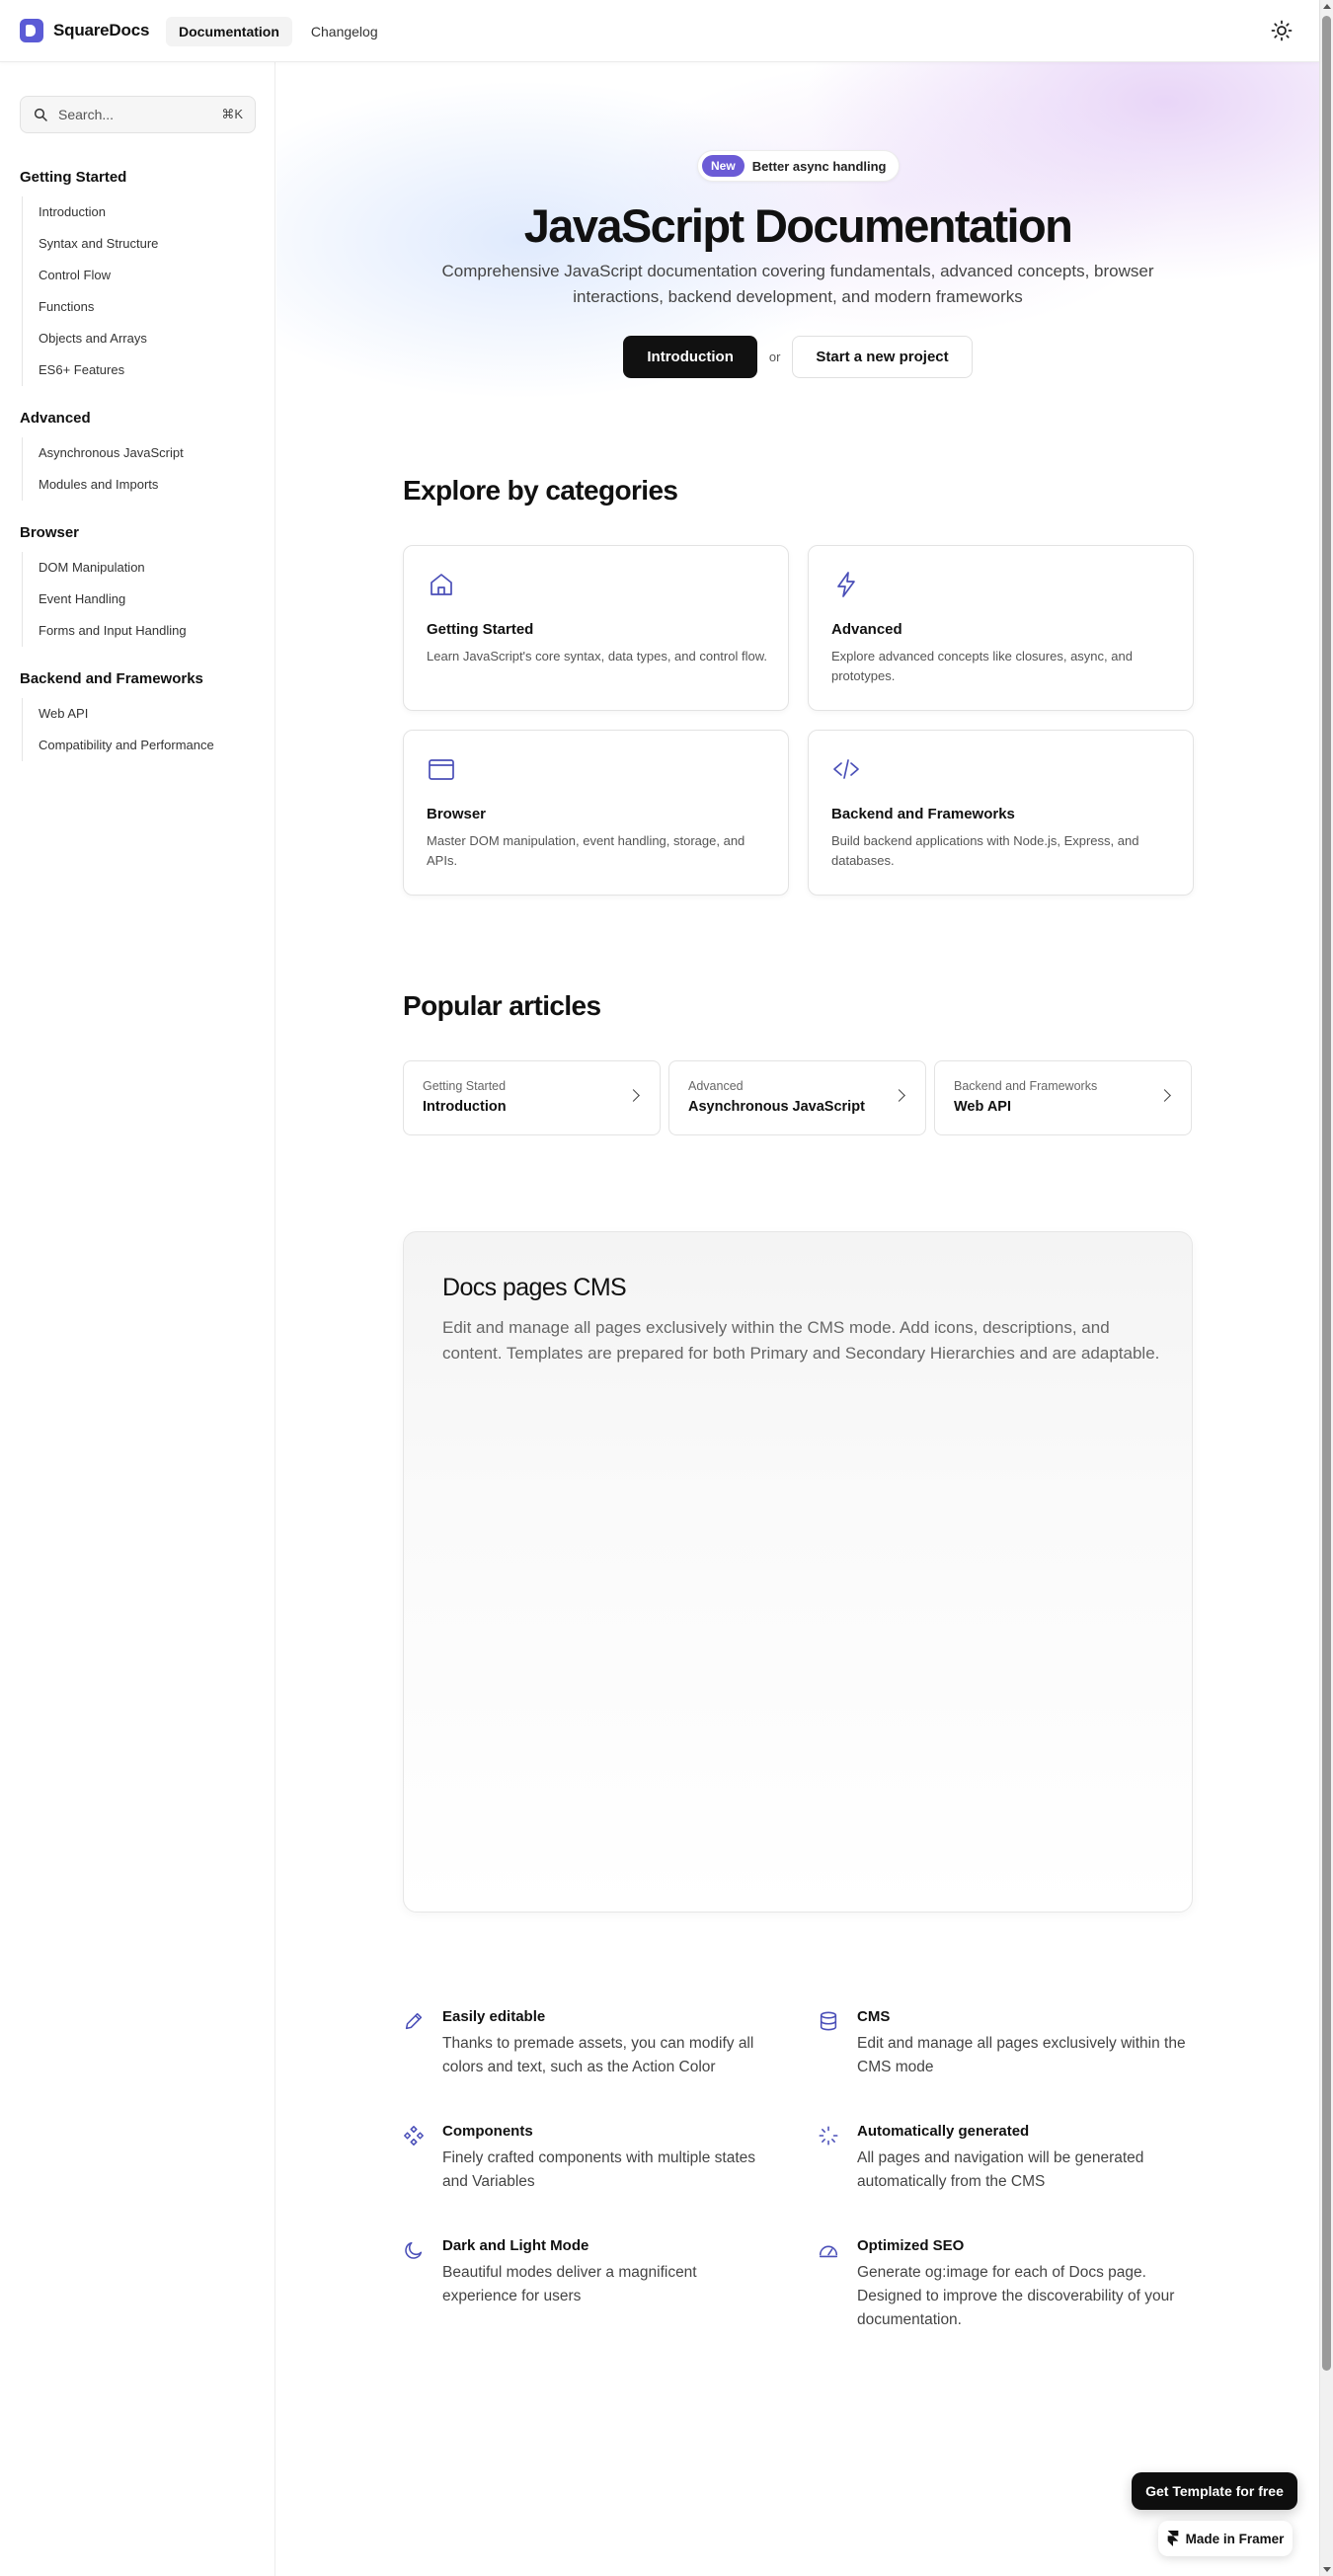 The height and width of the screenshot is (2576, 1333). What do you see at coordinates (1026, 1086) in the screenshot?
I see `article-category: Backend and Frameworks` at bounding box center [1026, 1086].